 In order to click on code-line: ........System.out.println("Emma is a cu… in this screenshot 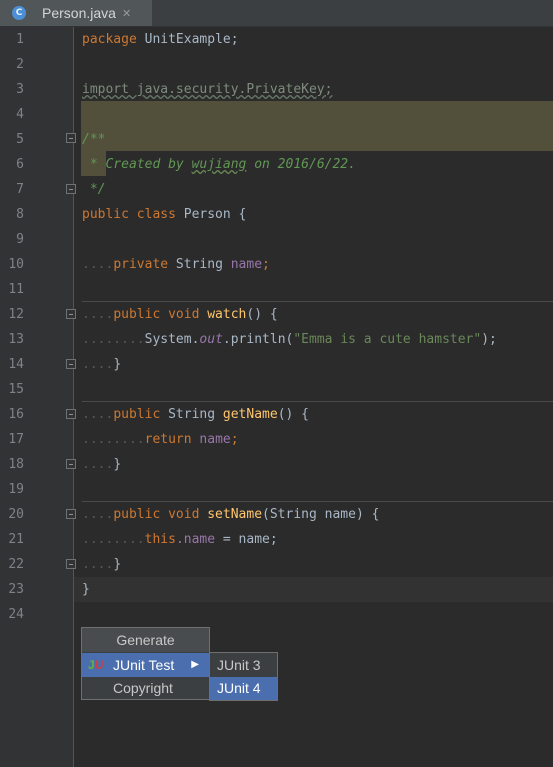, I will do `click(289, 339)`.